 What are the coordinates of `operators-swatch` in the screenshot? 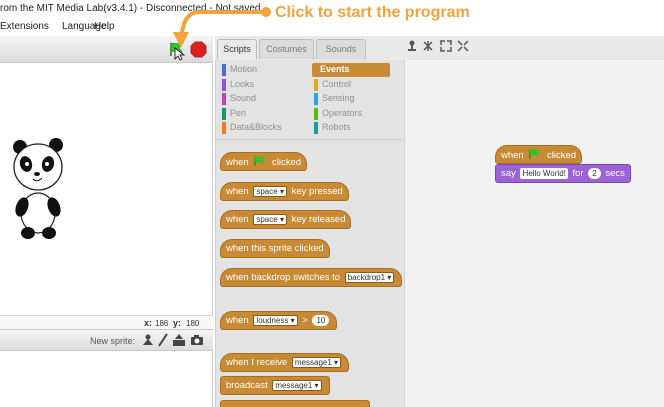 It's located at (316, 114).